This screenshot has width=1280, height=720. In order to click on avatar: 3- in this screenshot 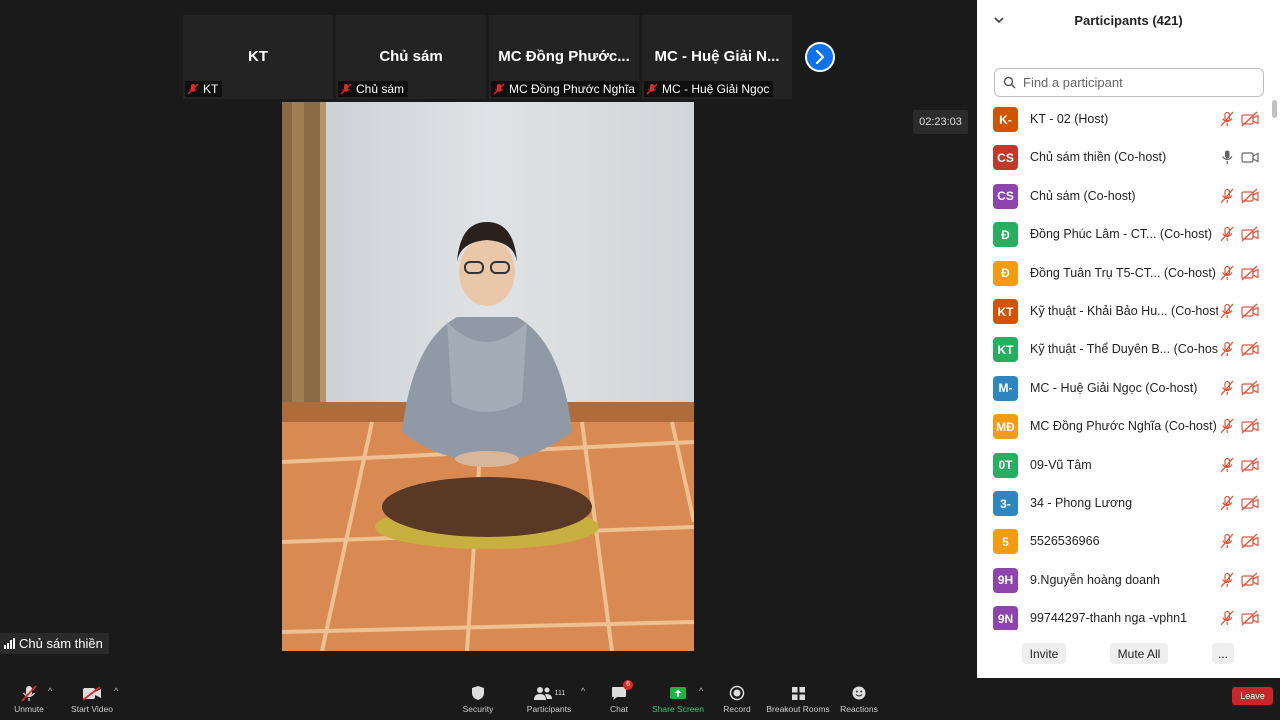, I will do `click(1005, 503)`.